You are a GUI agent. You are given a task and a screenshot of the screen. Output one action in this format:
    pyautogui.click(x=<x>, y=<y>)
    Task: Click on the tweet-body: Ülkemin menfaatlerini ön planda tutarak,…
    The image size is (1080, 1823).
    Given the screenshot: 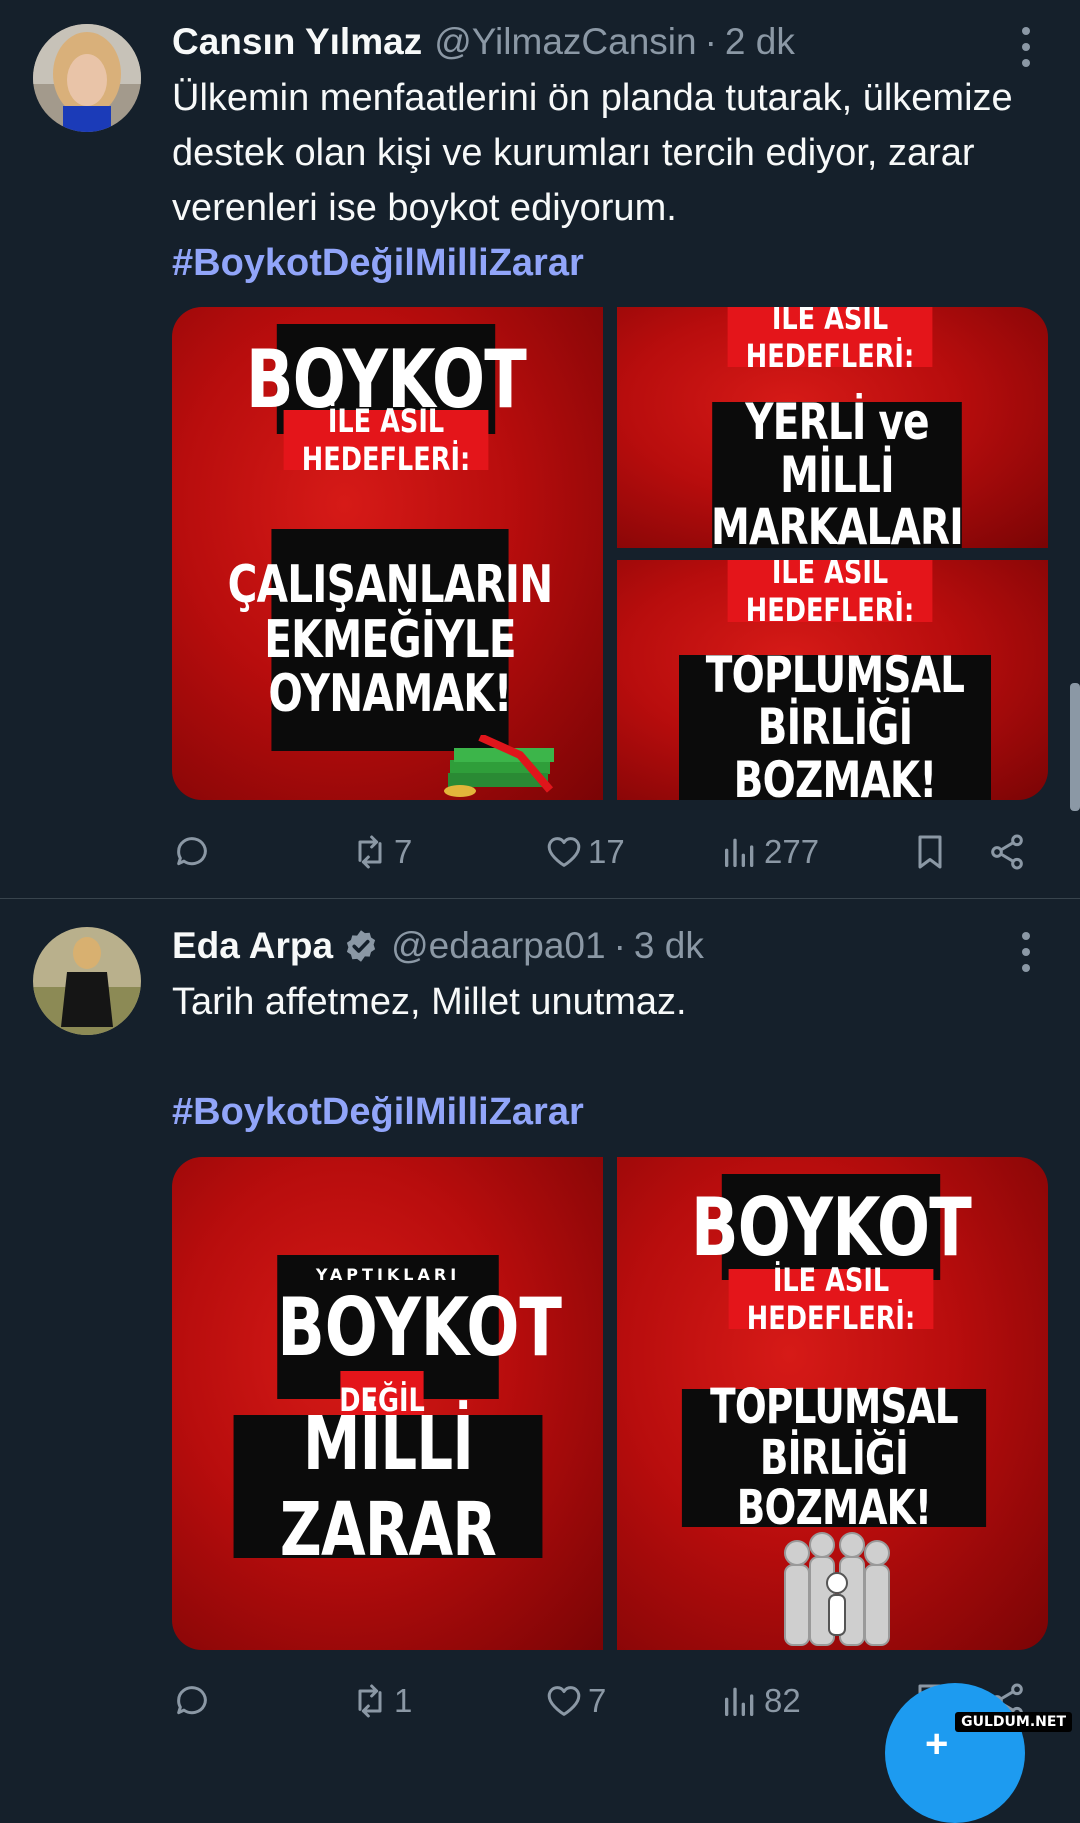 What is the action you would take?
    pyautogui.click(x=592, y=153)
    